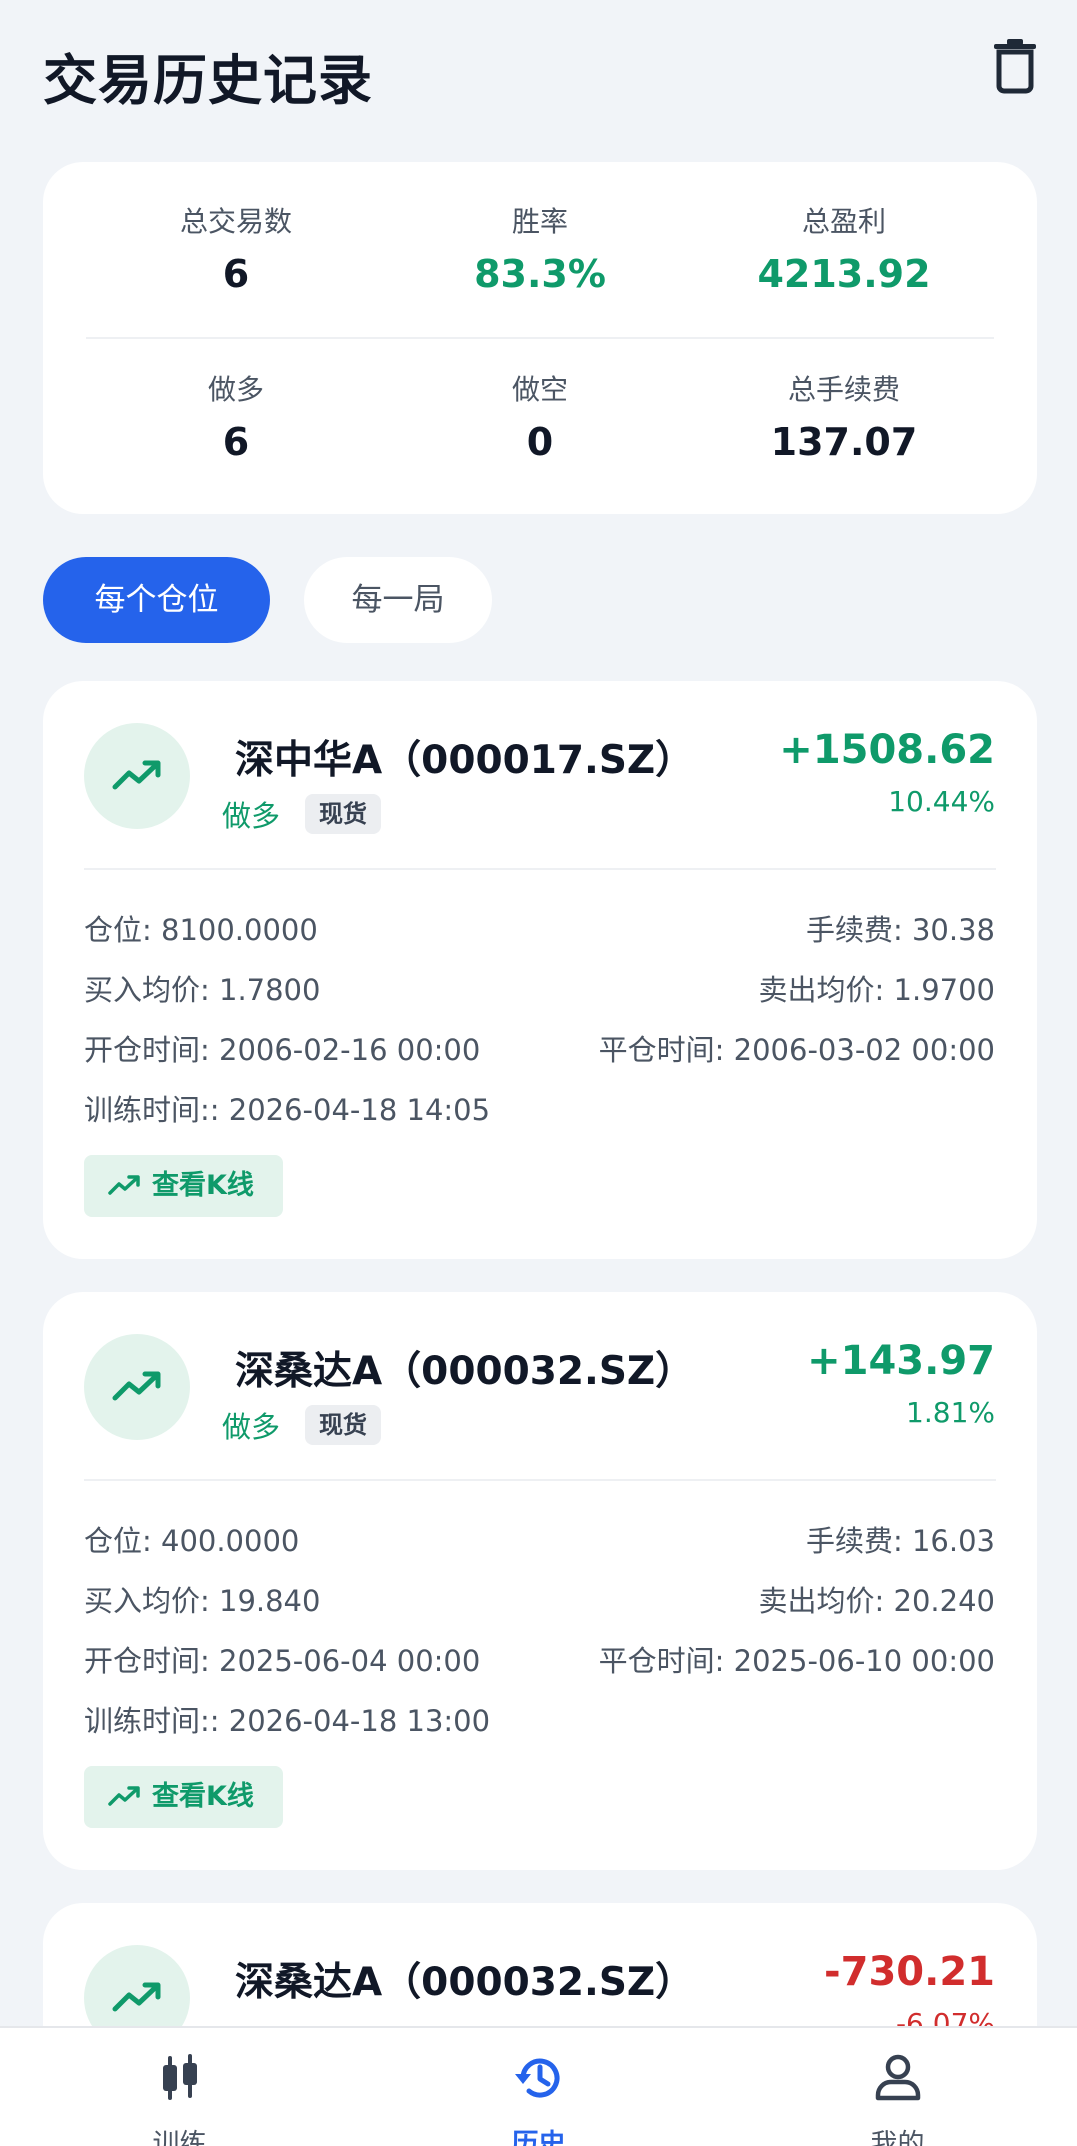  Describe the element at coordinates (950, 1412) in the screenshot. I see `pnl-percent: 1.81%` at that location.